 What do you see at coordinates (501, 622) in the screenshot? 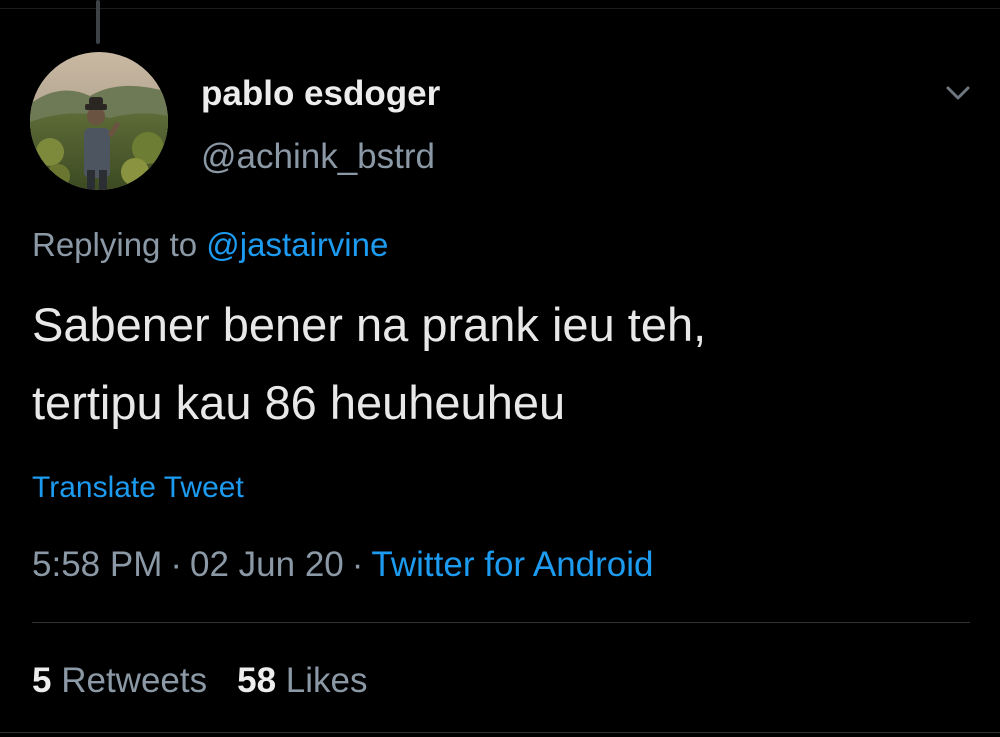
I see `stats-divider` at bounding box center [501, 622].